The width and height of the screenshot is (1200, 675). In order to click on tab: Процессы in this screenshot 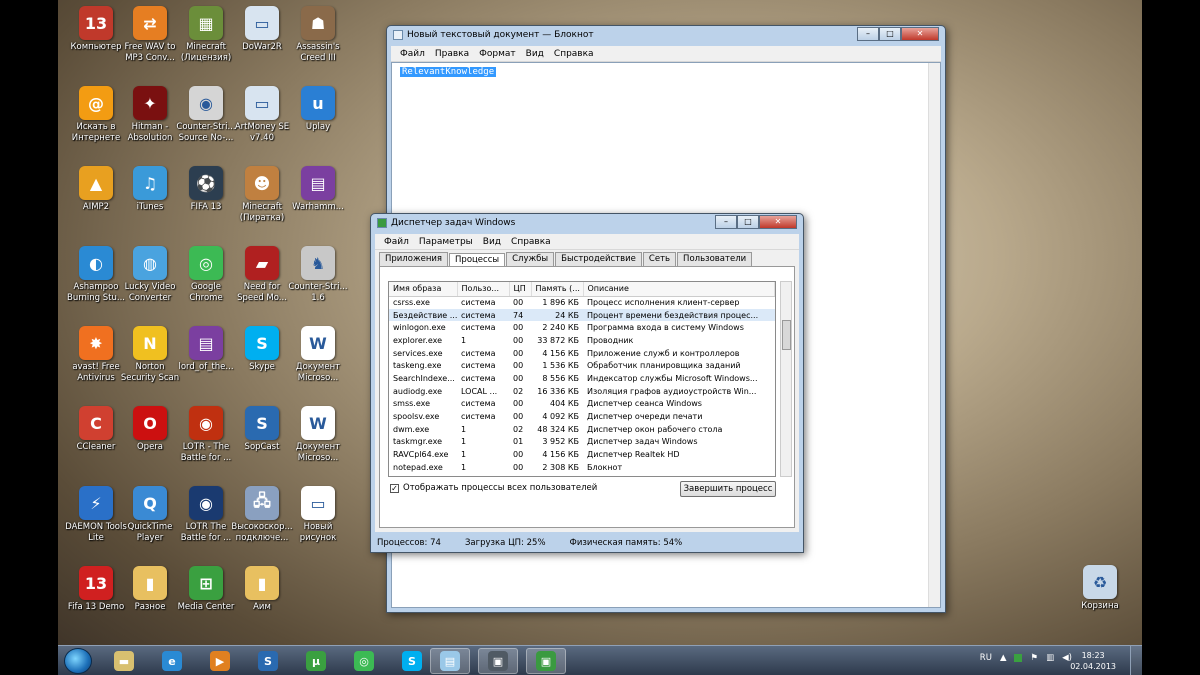, I will do `click(477, 260)`.